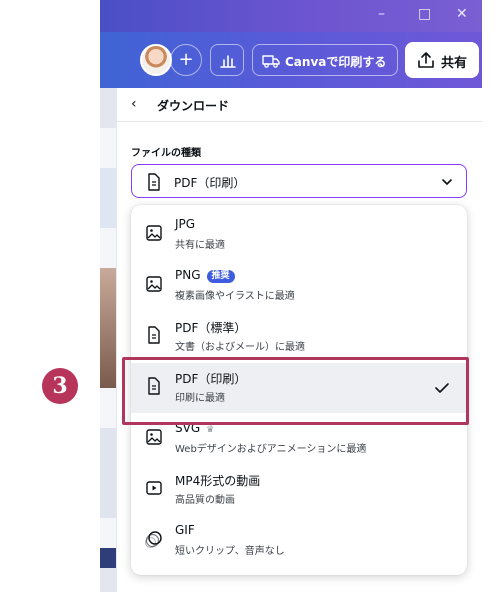 This screenshot has height=611, width=500. Describe the element at coordinates (218, 481) in the screenshot. I see `option-name: MP4形式の動画` at that location.